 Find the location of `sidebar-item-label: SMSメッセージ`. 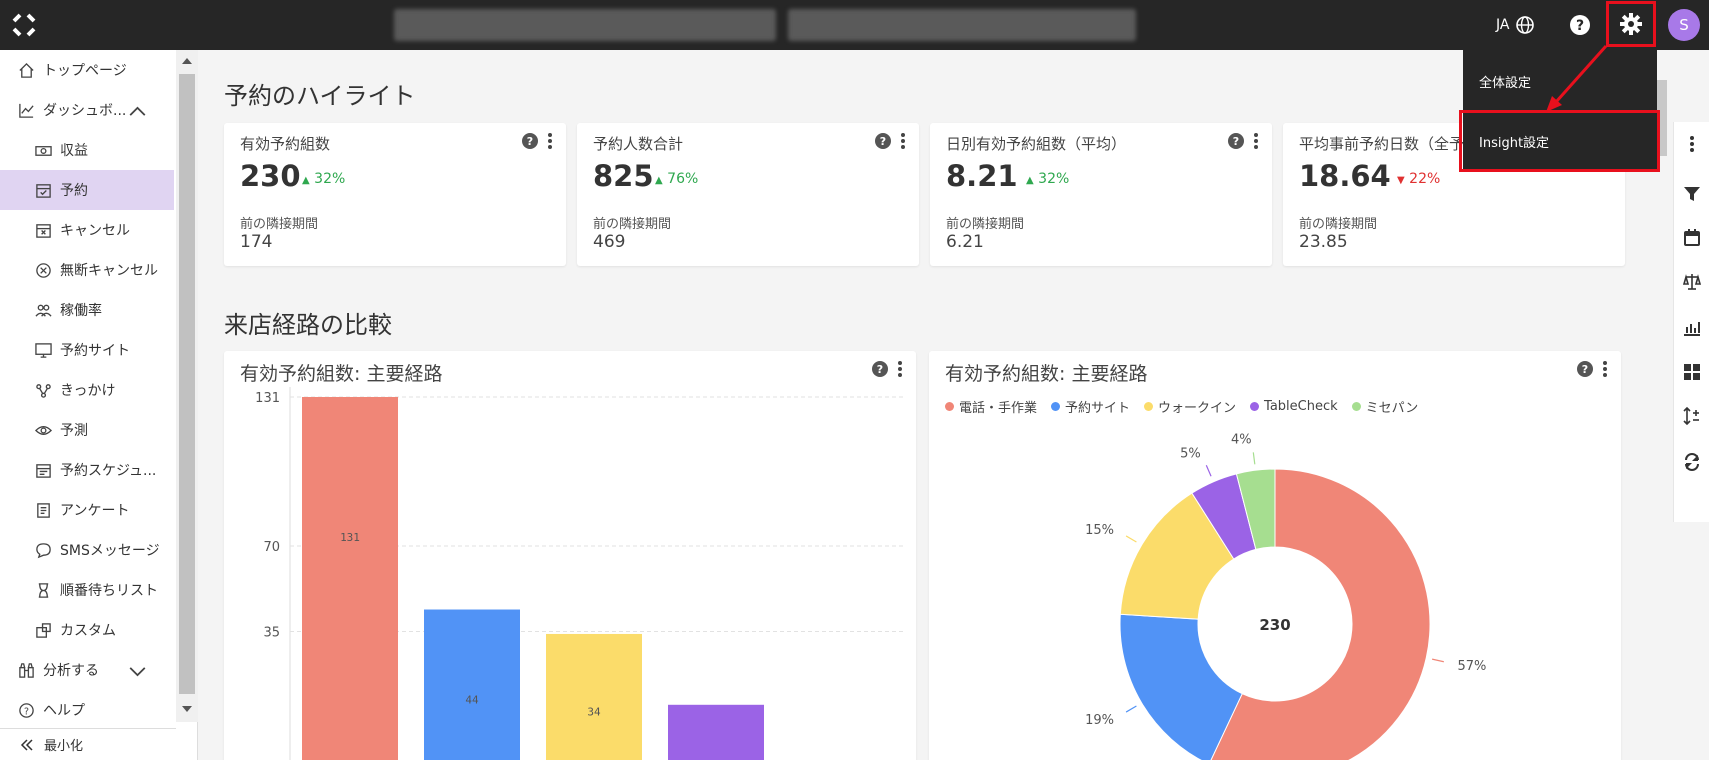

sidebar-item-label: SMSメッセージ is located at coordinates (110, 551).